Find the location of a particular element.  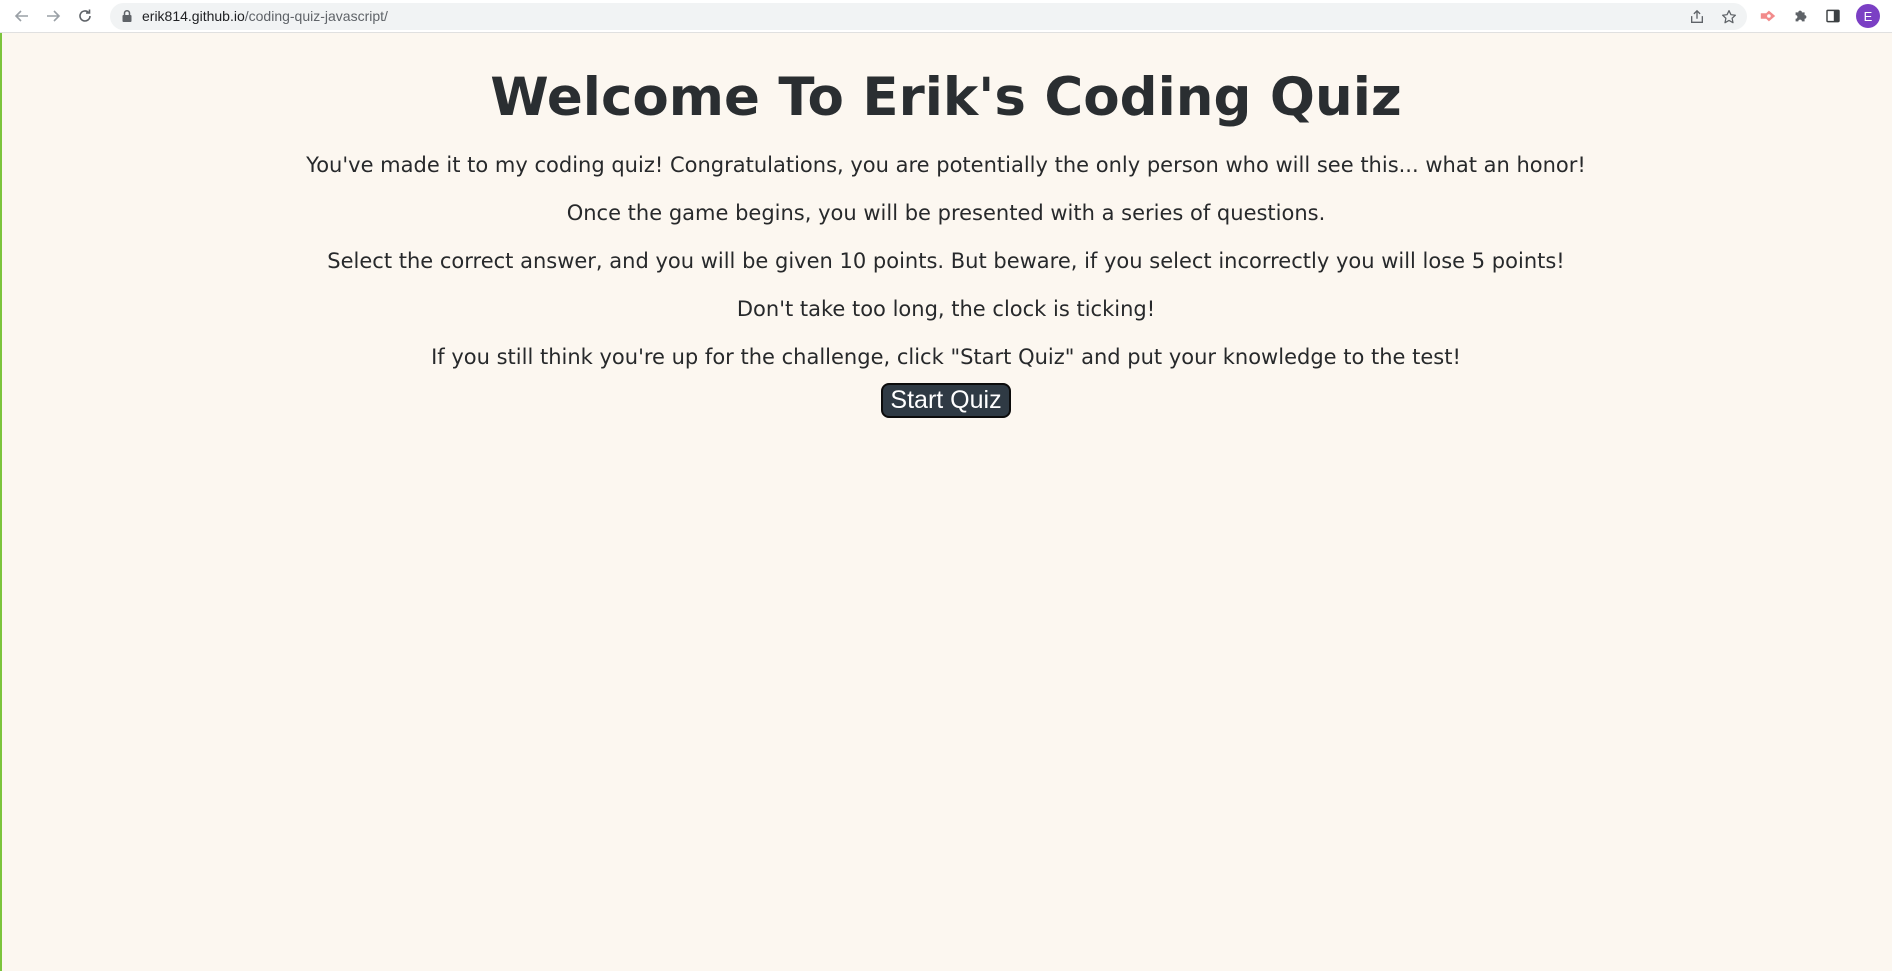

reload-button is located at coordinates (85, 16).